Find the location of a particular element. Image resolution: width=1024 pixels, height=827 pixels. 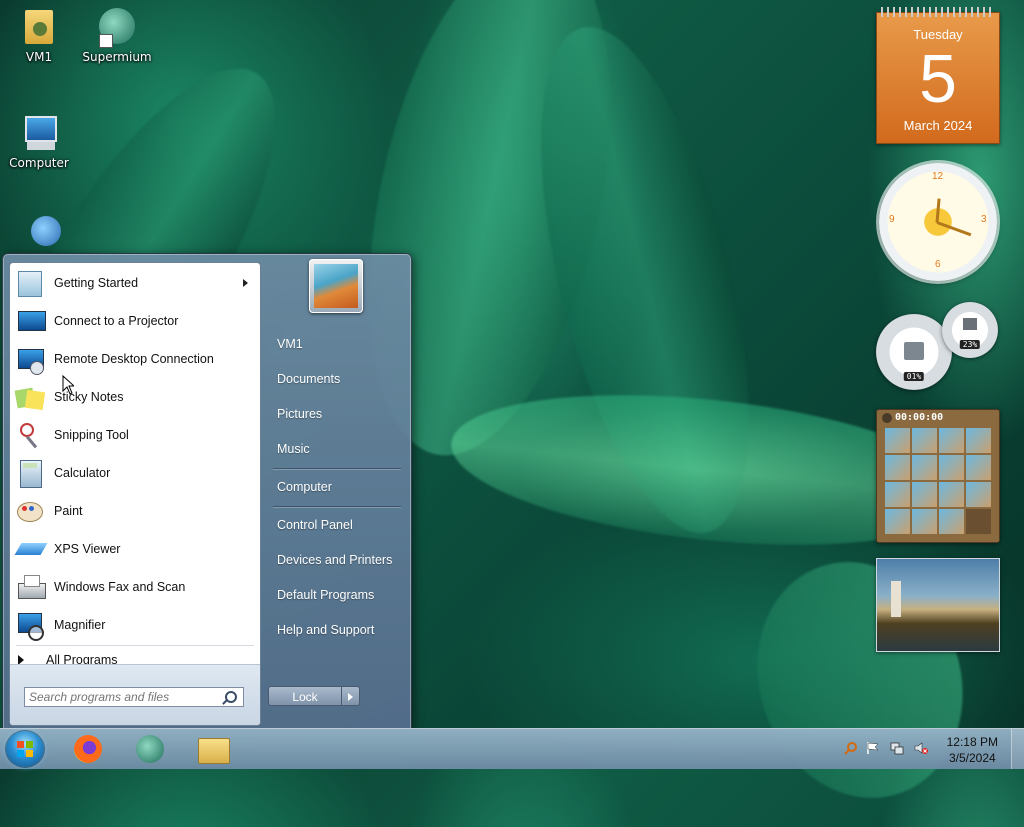

submenu-arrow-icon is located at coordinates (245, 283).